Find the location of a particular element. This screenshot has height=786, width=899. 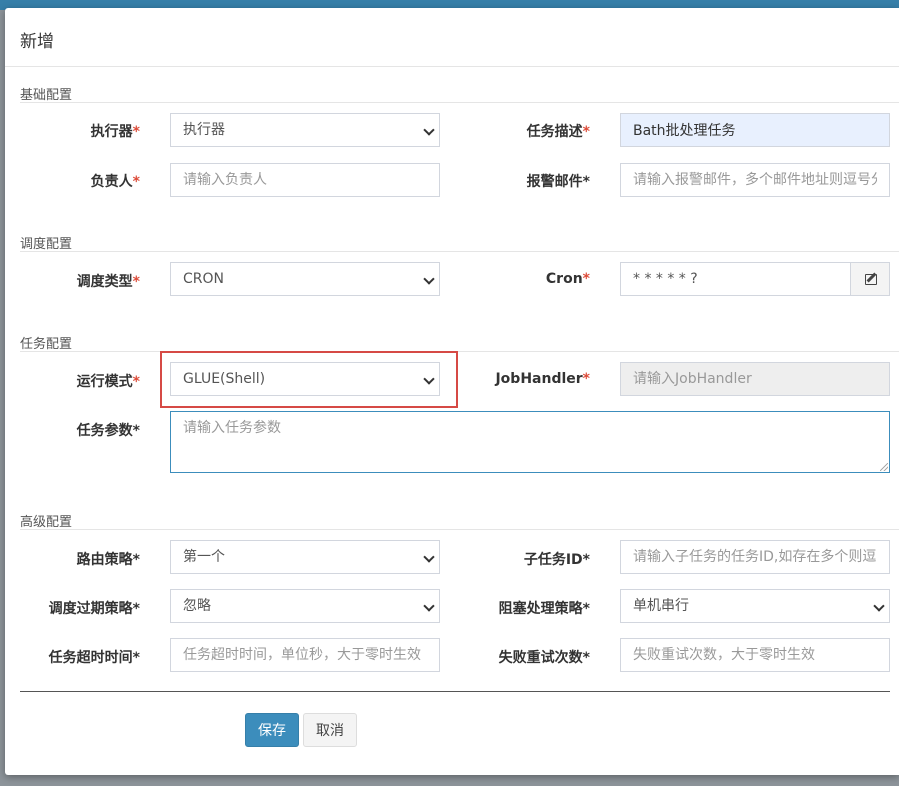

edit-icon is located at coordinates (871, 279).